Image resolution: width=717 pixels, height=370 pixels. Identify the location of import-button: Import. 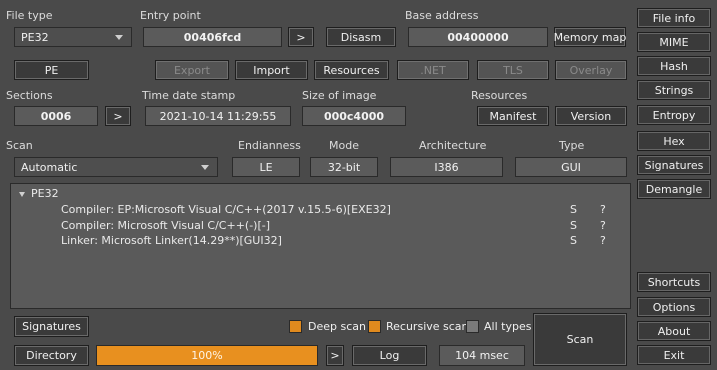
(271, 70).